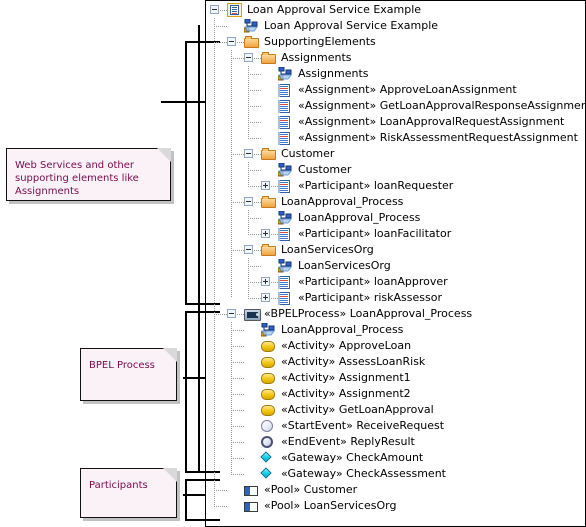 This screenshot has width=586, height=527. What do you see at coordinates (370, 297) in the screenshot?
I see `tree-row-label: «Participant» riskAssessor` at bounding box center [370, 297].